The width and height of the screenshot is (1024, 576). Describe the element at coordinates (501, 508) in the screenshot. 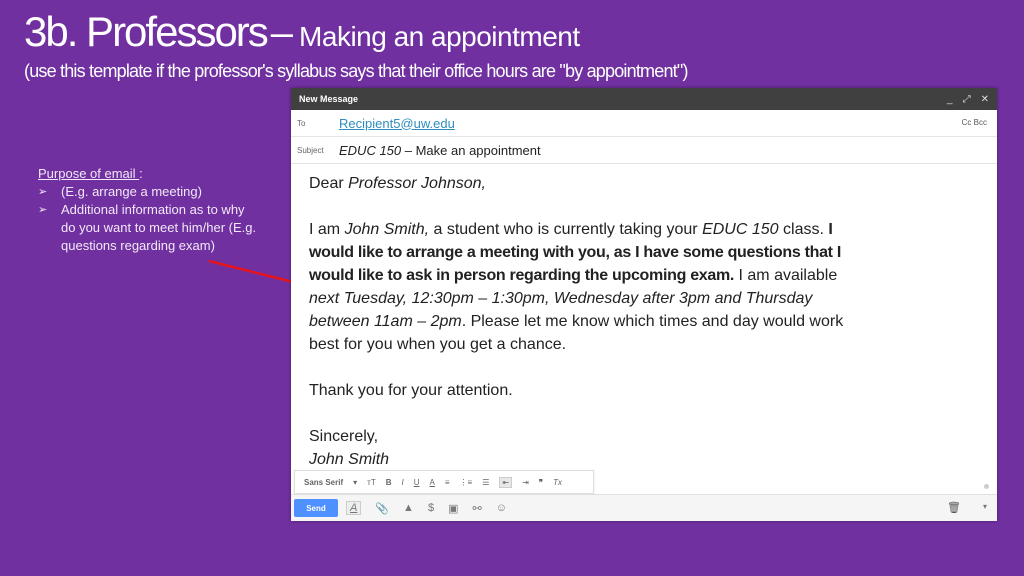

I see `emoji-icon: ☺` at that location.